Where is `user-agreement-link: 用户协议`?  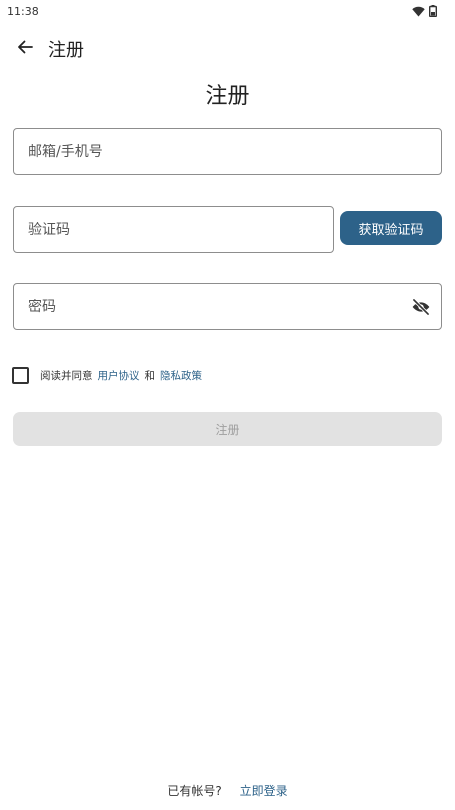 user-agreement-link: 用户协议 is located at coordinates (119, 375).